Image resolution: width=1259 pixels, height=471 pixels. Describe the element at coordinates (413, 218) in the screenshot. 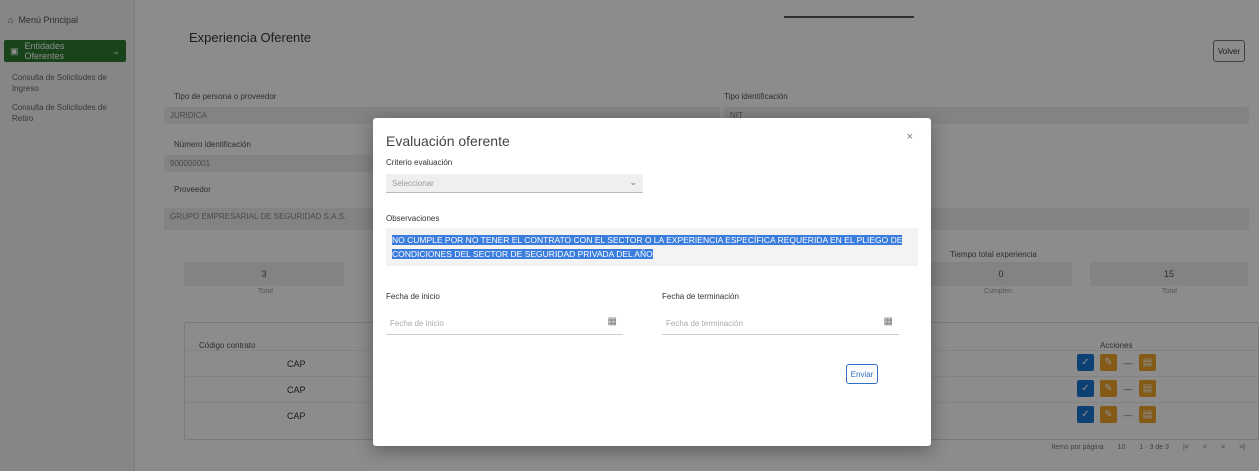

I see `observaciones-label: Observaciones` at that location.